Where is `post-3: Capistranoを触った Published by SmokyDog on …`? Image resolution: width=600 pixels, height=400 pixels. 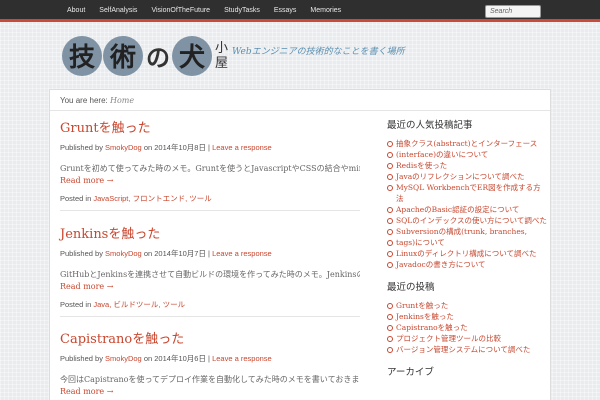 post-3: Capistranoを触った Published by SmokyDog on … is located at coordinates (210, 362).